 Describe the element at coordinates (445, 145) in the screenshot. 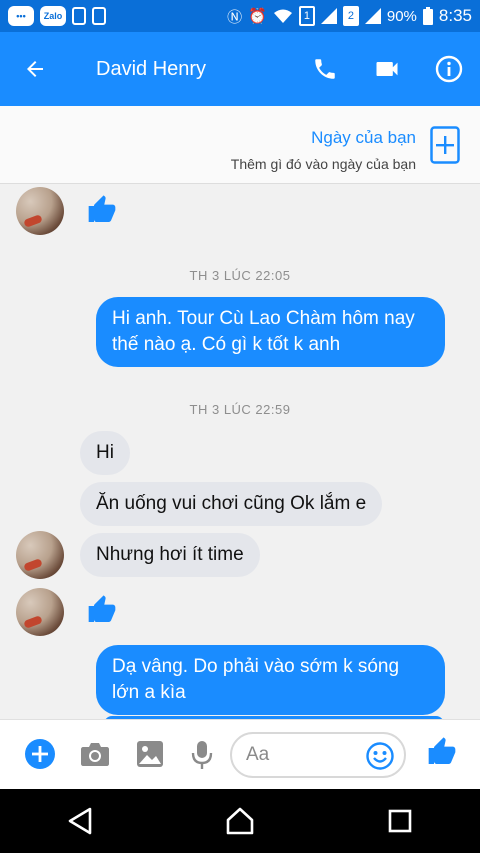

I see `add-square-icon` at that location.